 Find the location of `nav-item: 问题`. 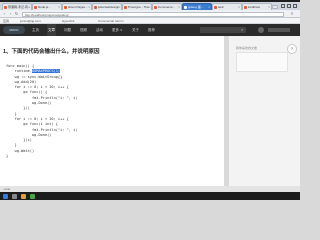

nav-item: 问题 is located at coordinates (67, 30).